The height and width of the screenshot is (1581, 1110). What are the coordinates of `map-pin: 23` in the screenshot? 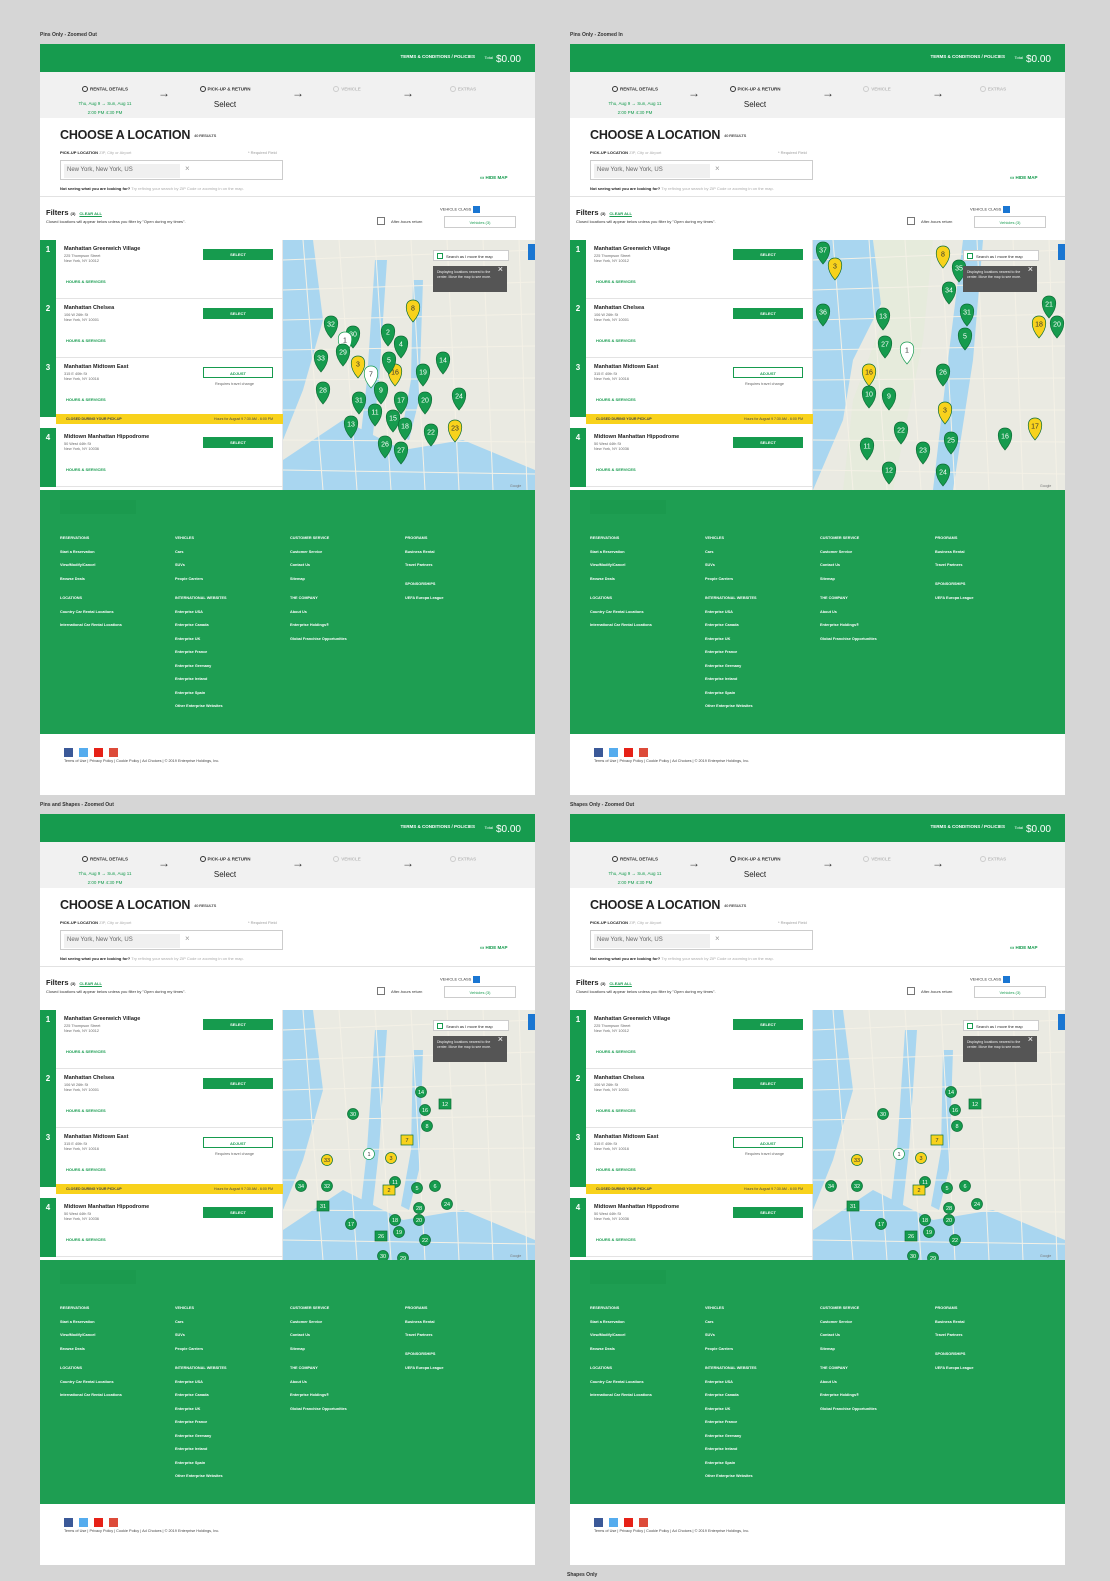 It's located at (923, 453).